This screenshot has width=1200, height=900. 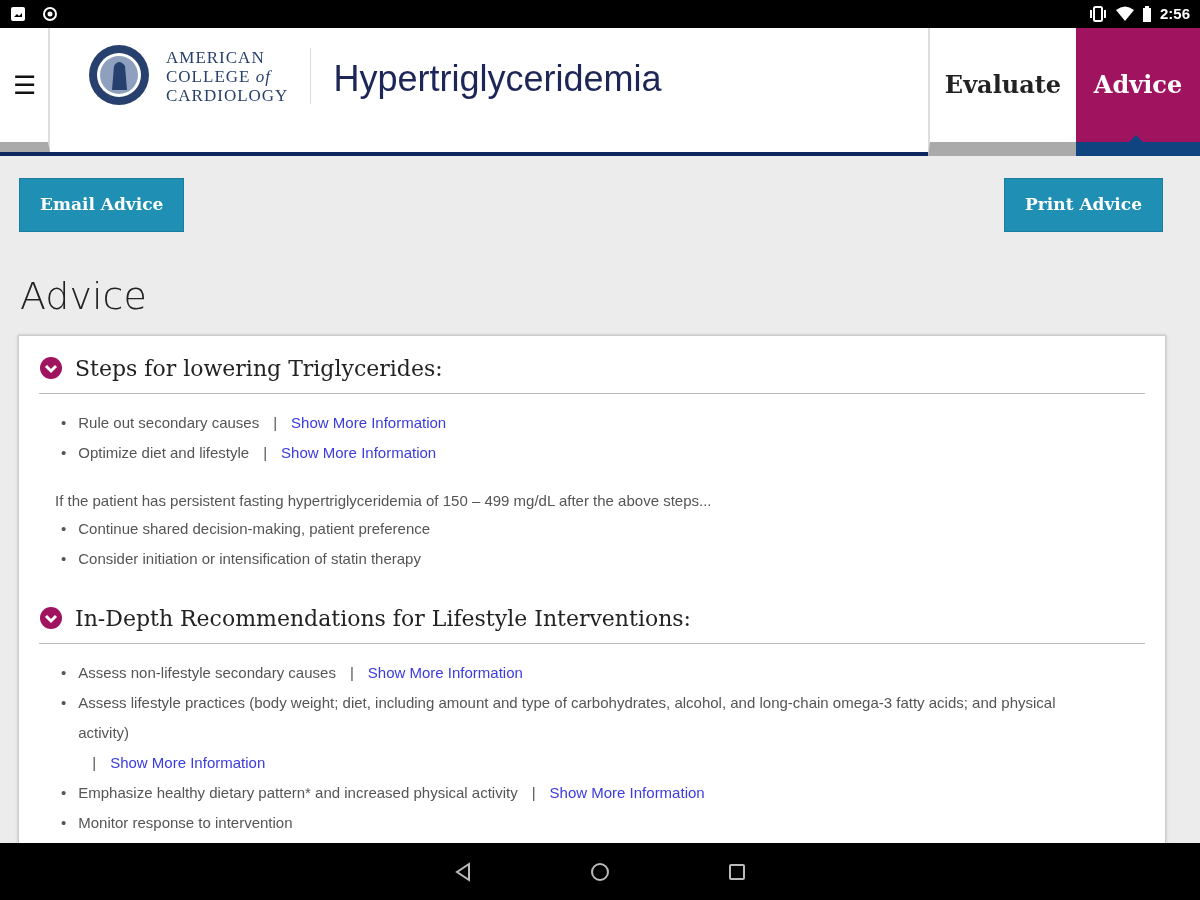 I want to click on battery-icon, so click(x=1146, y=14).